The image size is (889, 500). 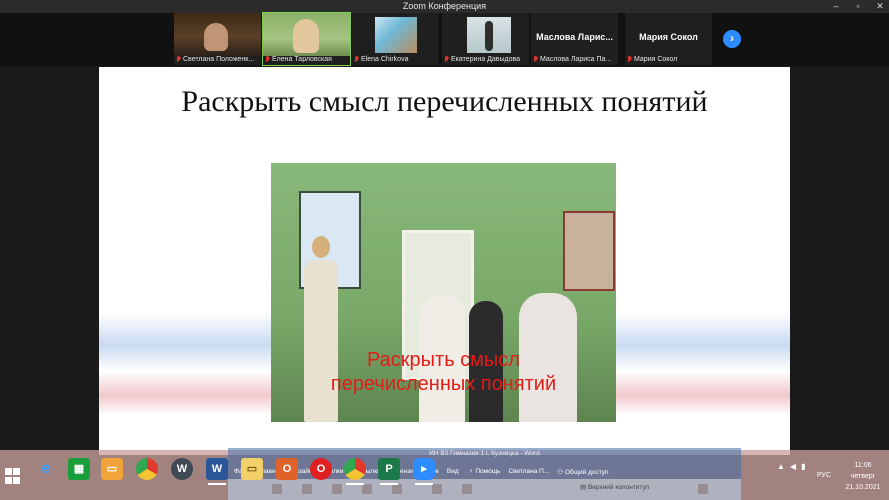 I want to click on show-hidden-icons: ▲, so click(x=781, y=466).